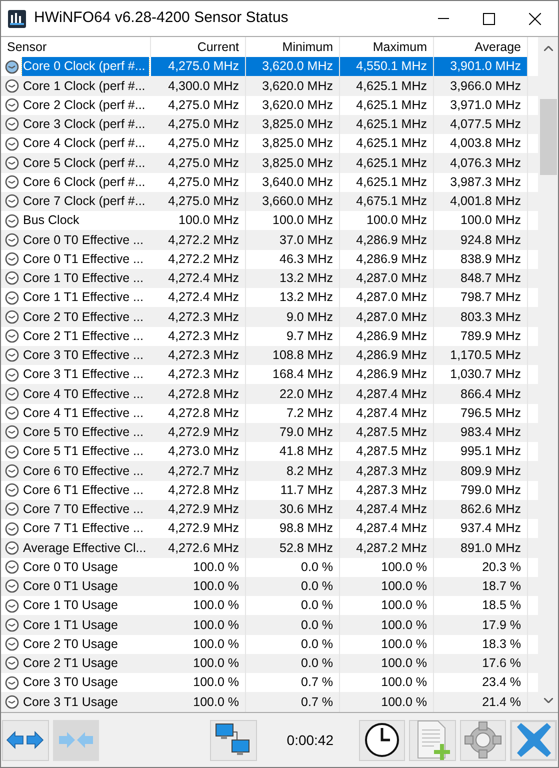 The height and width of the screenshot is (768, 559). Describe the element at coordinates (548, 137) in the screenshot. I see `scroll-thumb` at that location.